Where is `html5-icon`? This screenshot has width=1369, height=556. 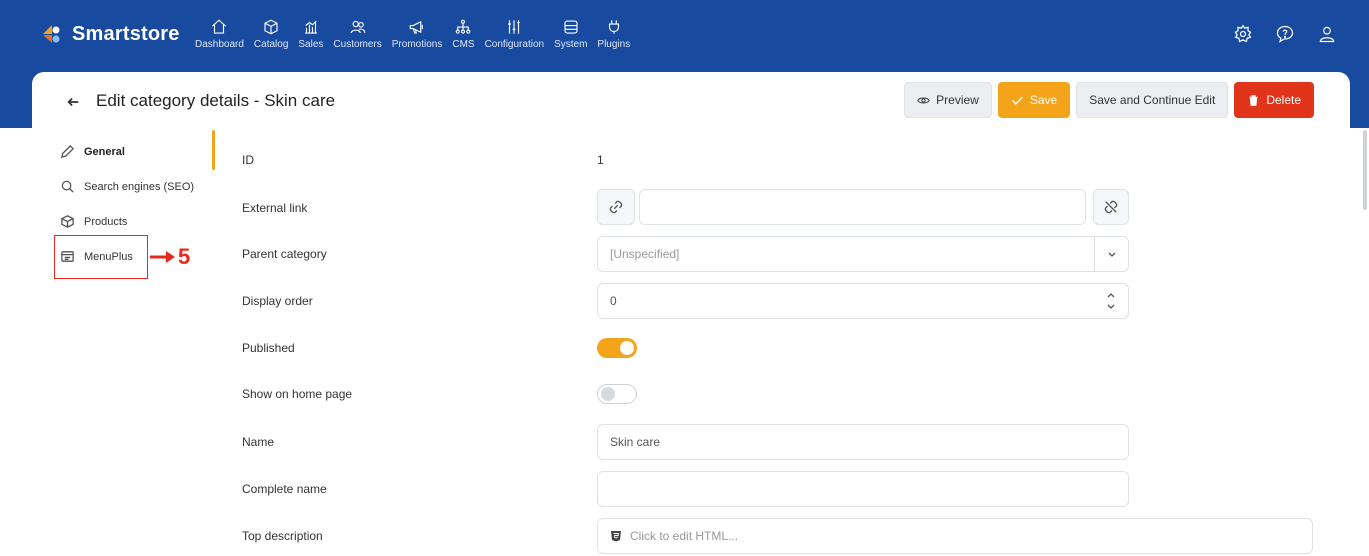 html5-icon is located at coordinates (616, 536).